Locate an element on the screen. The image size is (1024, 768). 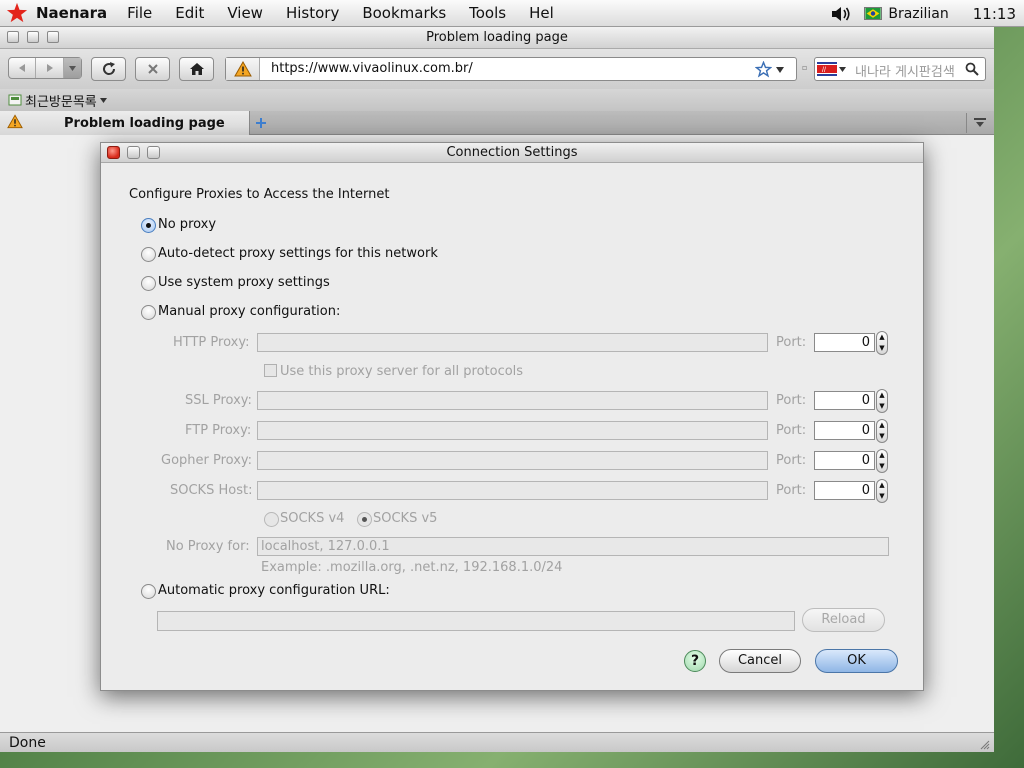
search-placeholder: 내나라 게시판검색 is located at coordinates (905, 70).